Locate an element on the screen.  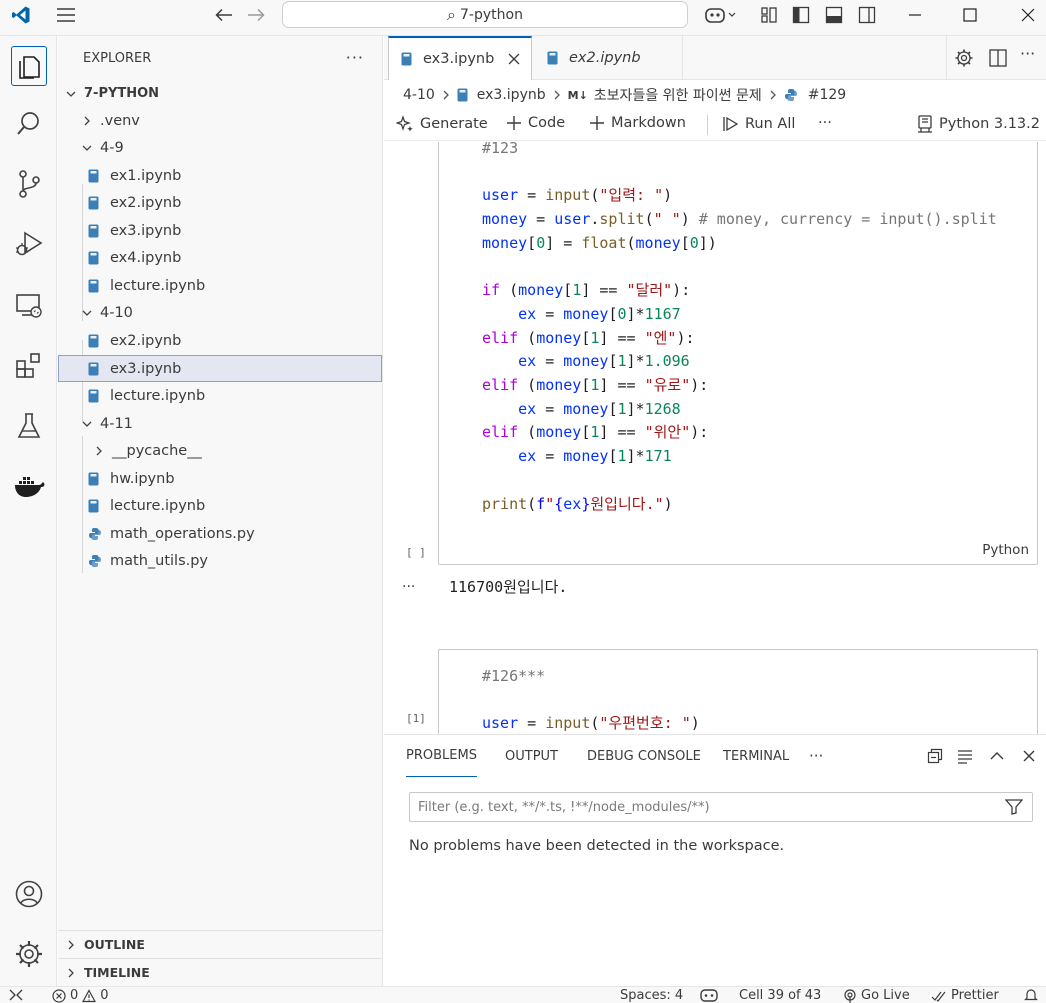
minimize-icon is located at coordinates (915, 15).